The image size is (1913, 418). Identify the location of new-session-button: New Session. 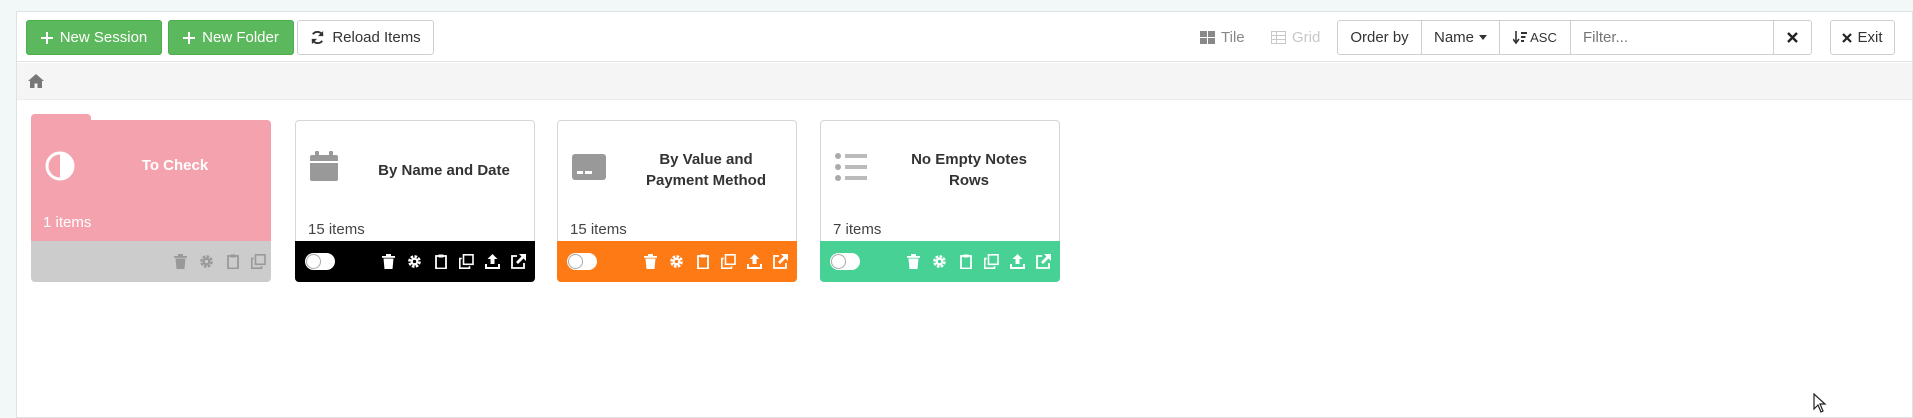
(94, 37).